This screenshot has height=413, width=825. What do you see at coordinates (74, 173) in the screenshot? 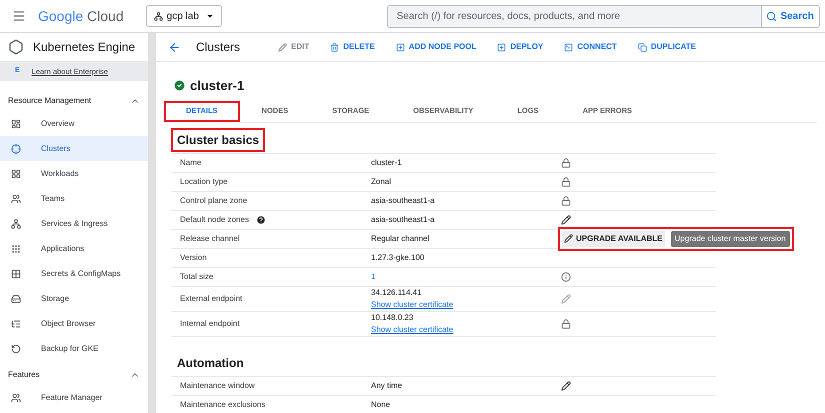
I see `sidebar-item: Workloads` at bounding box center [74, 173].